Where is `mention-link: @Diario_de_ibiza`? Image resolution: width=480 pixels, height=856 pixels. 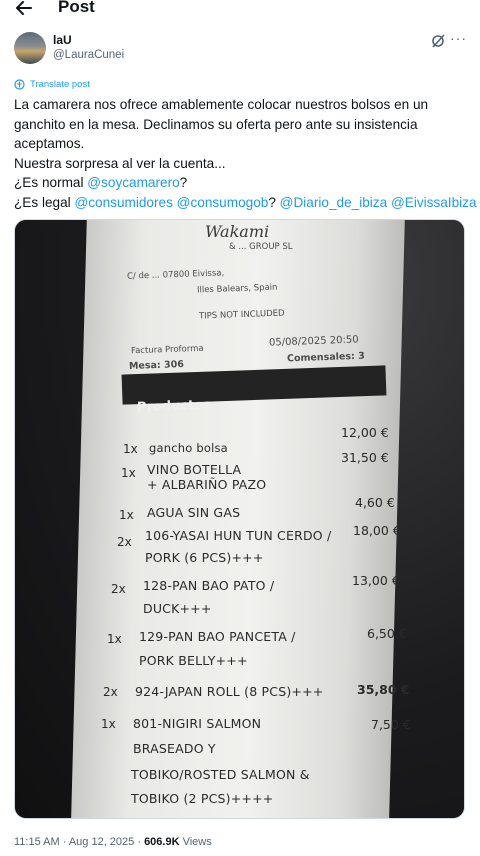
mention-link: @Diario_de_ibiza is located at coordinates (334, 202).